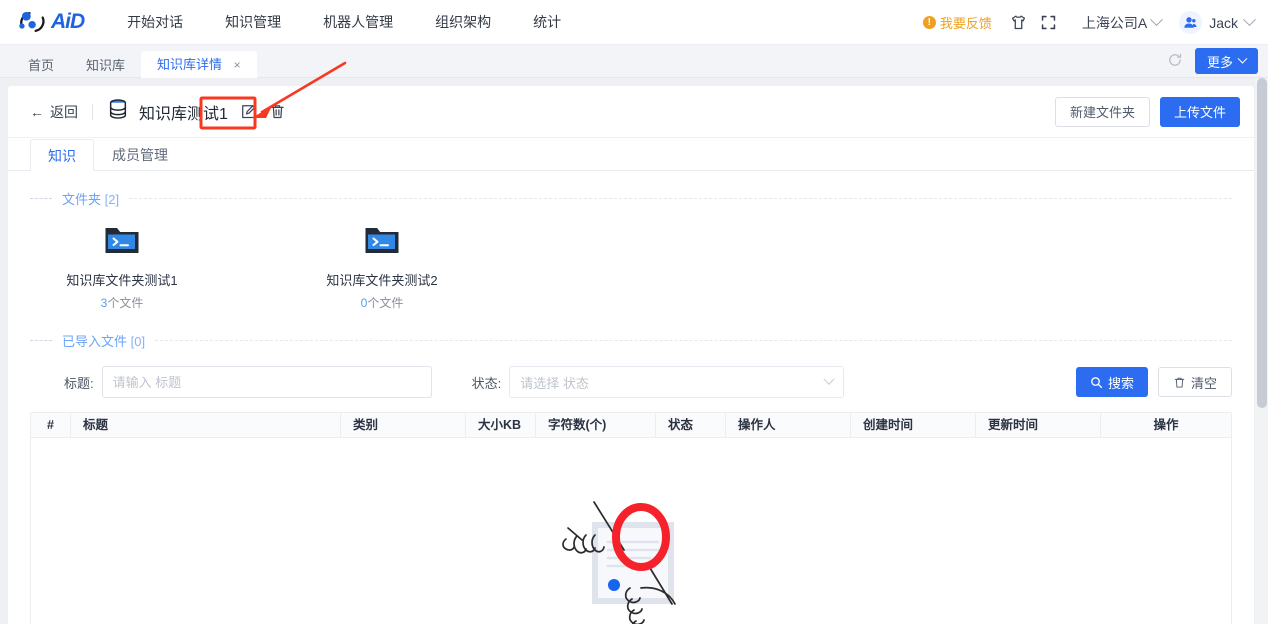  I want to click on folder-item: 知识库文件夹测试1 3个文件, so click(122, 267).